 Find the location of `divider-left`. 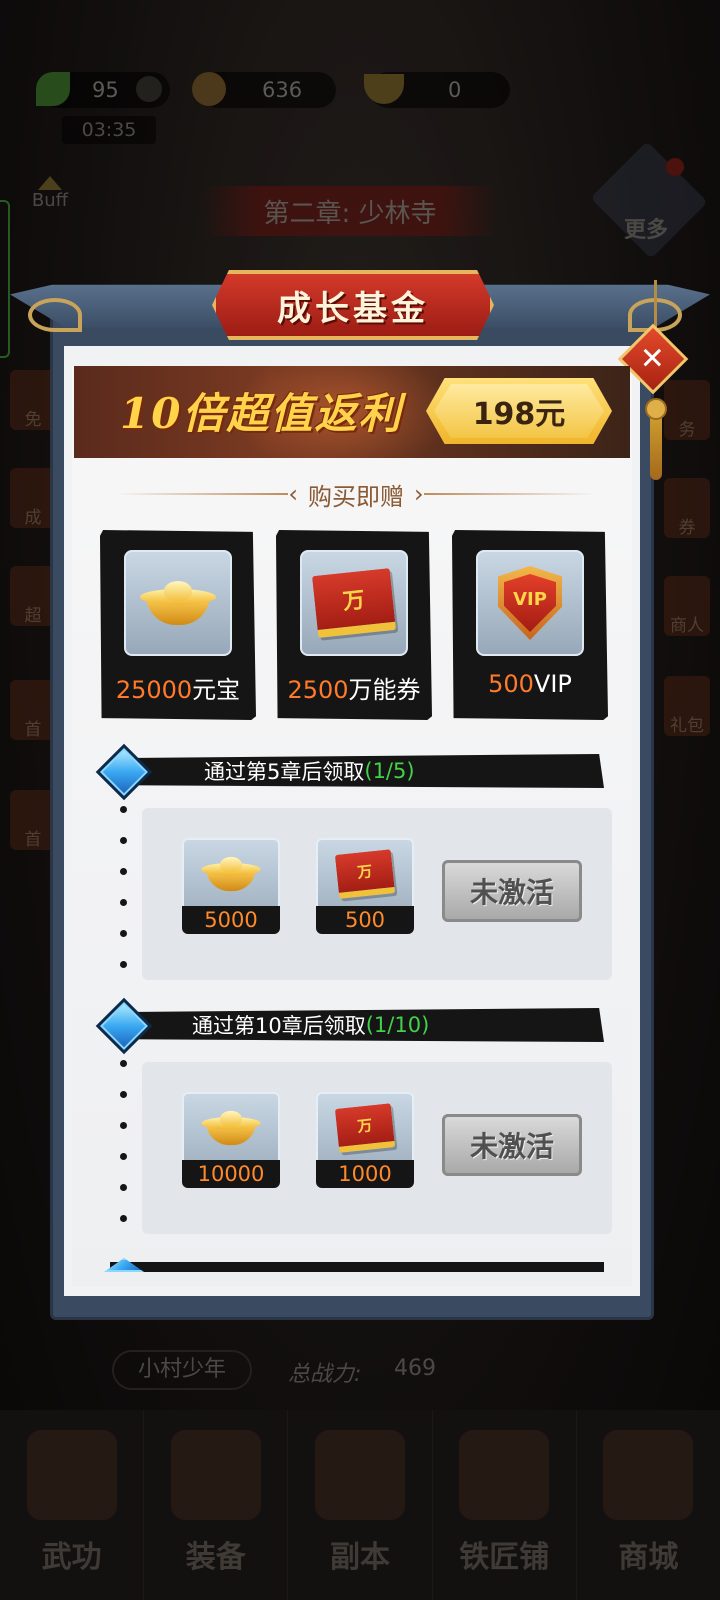

divider-left is located at coordinates (202, 494).